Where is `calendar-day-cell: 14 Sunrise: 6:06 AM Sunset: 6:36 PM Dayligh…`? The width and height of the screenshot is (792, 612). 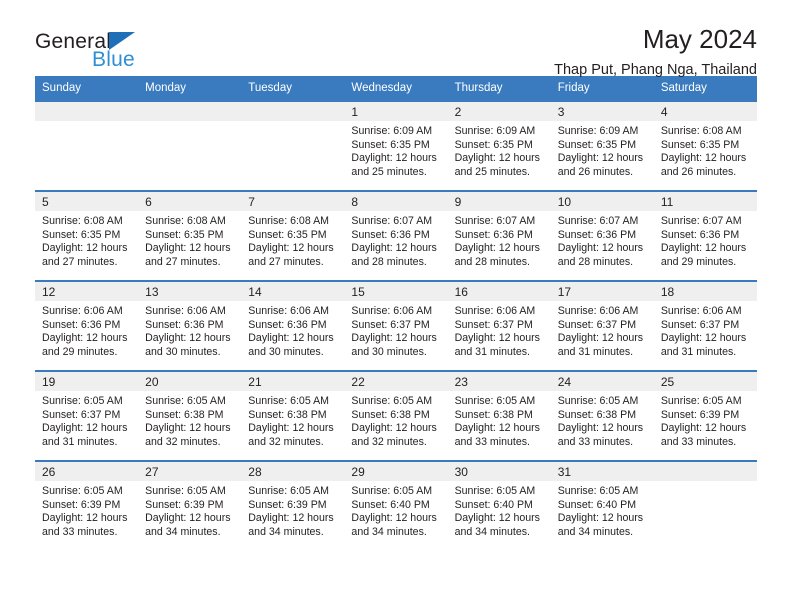 calendar-day-cell: 14 Sunrise: 6:06 AM Sunset: 6:36 PM Dayligh… is located at coordinates (293, 325).